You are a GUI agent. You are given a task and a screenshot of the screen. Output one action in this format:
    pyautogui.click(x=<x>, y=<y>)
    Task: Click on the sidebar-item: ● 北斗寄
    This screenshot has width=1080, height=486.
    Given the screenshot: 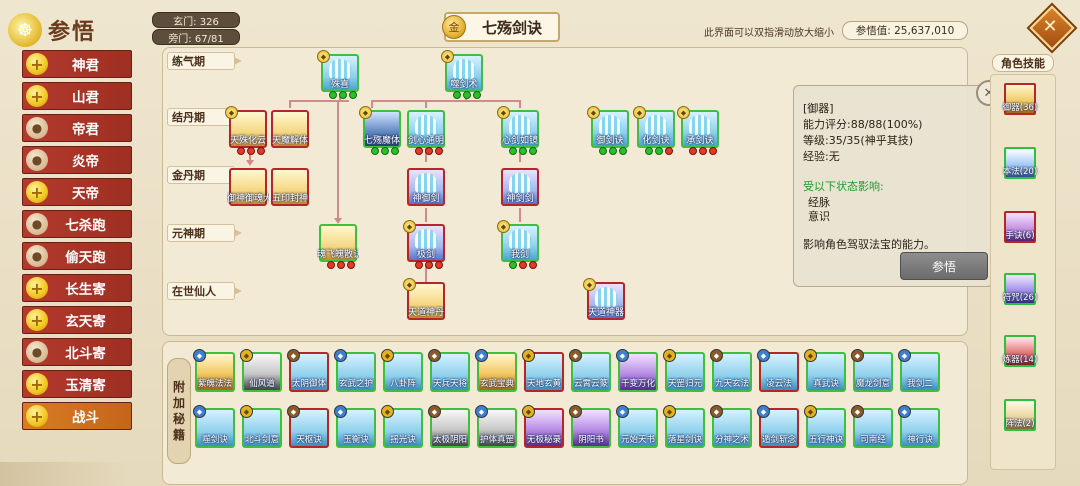 What is the action you would take?
    pyautogui.click(x=77, y=352)
    